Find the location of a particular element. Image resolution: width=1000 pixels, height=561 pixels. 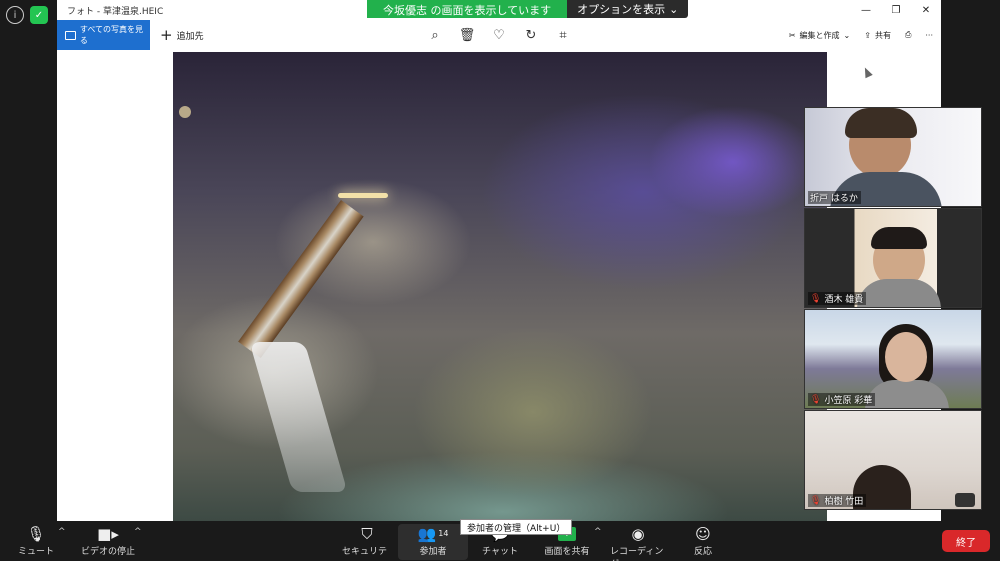

see-all-photos-button: すべての写真を見る is located at coordinates (103, 35).